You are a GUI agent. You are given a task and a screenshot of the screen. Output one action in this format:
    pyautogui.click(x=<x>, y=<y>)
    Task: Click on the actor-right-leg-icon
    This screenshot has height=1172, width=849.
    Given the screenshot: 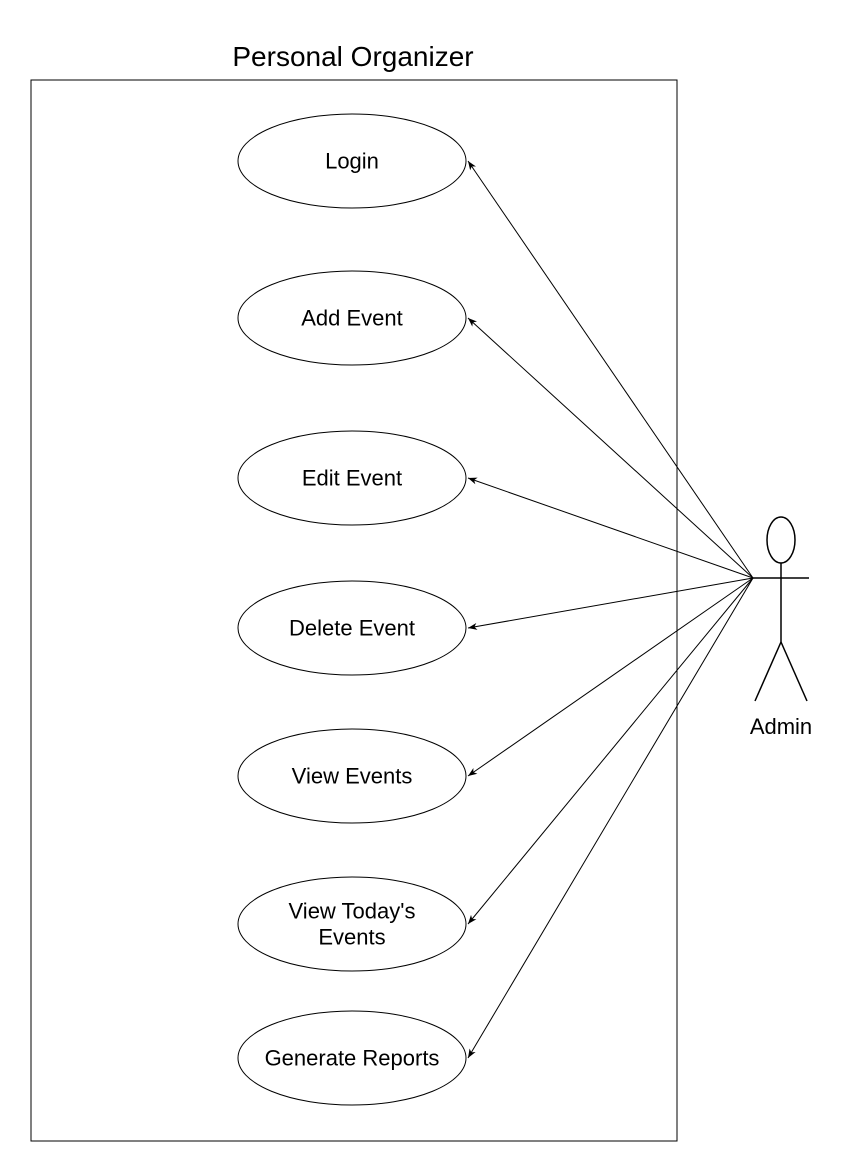 What is the action you would take?
    pyautogui.click(x=794, y=671)
    